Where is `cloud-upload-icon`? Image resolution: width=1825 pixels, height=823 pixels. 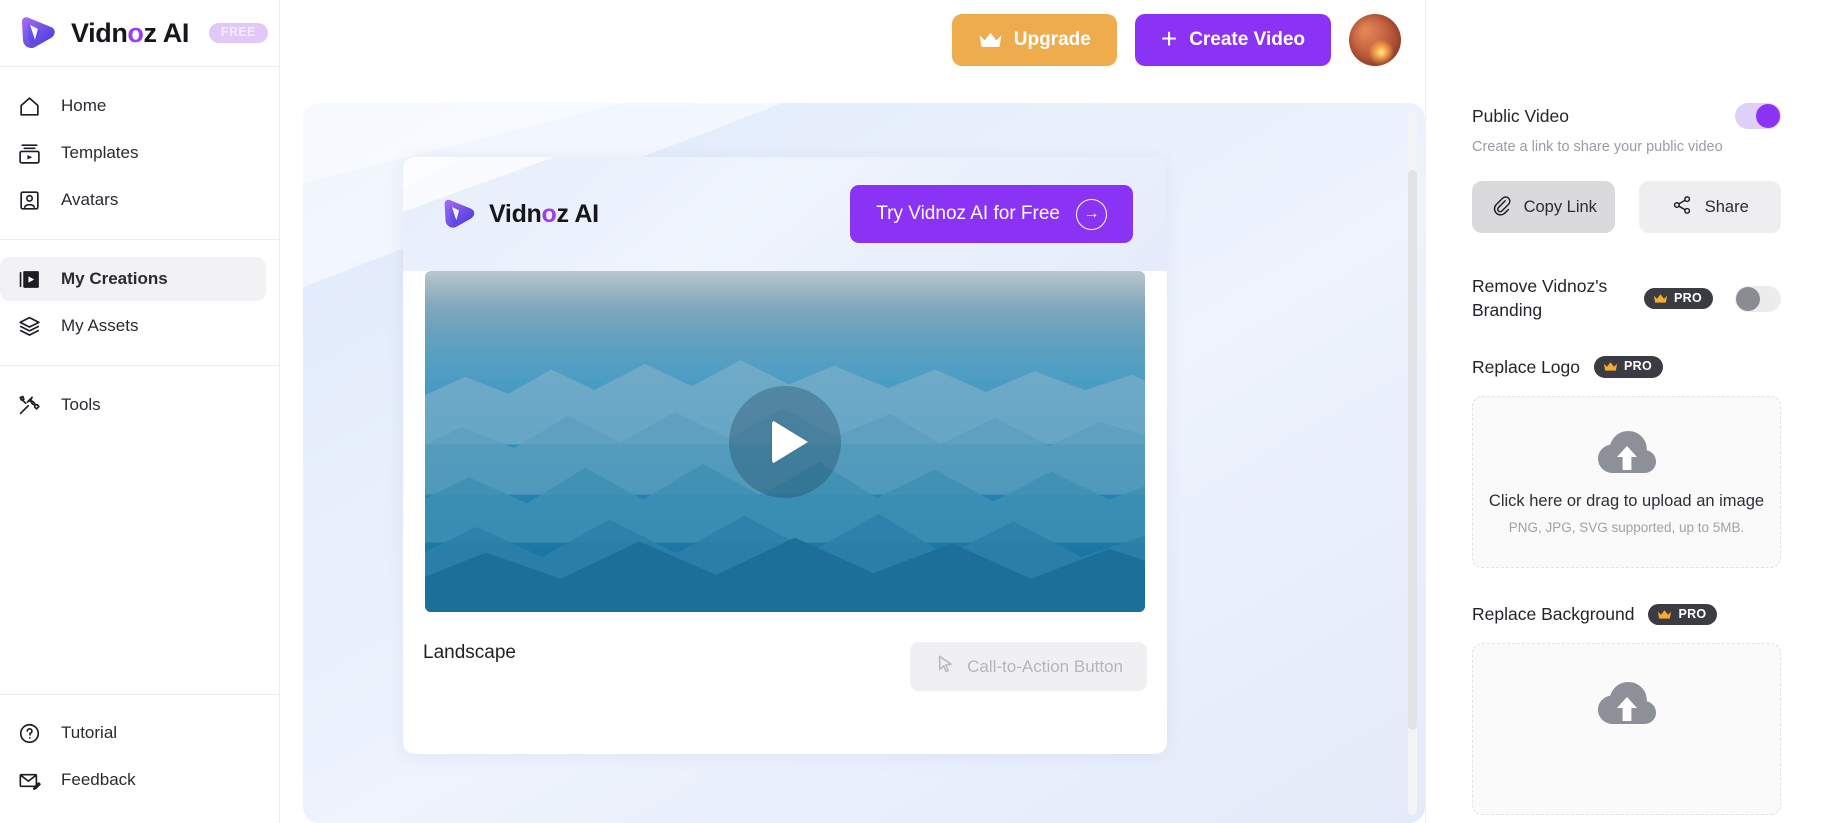 cloud-upload-icon is located at coordinates (1627, 711).